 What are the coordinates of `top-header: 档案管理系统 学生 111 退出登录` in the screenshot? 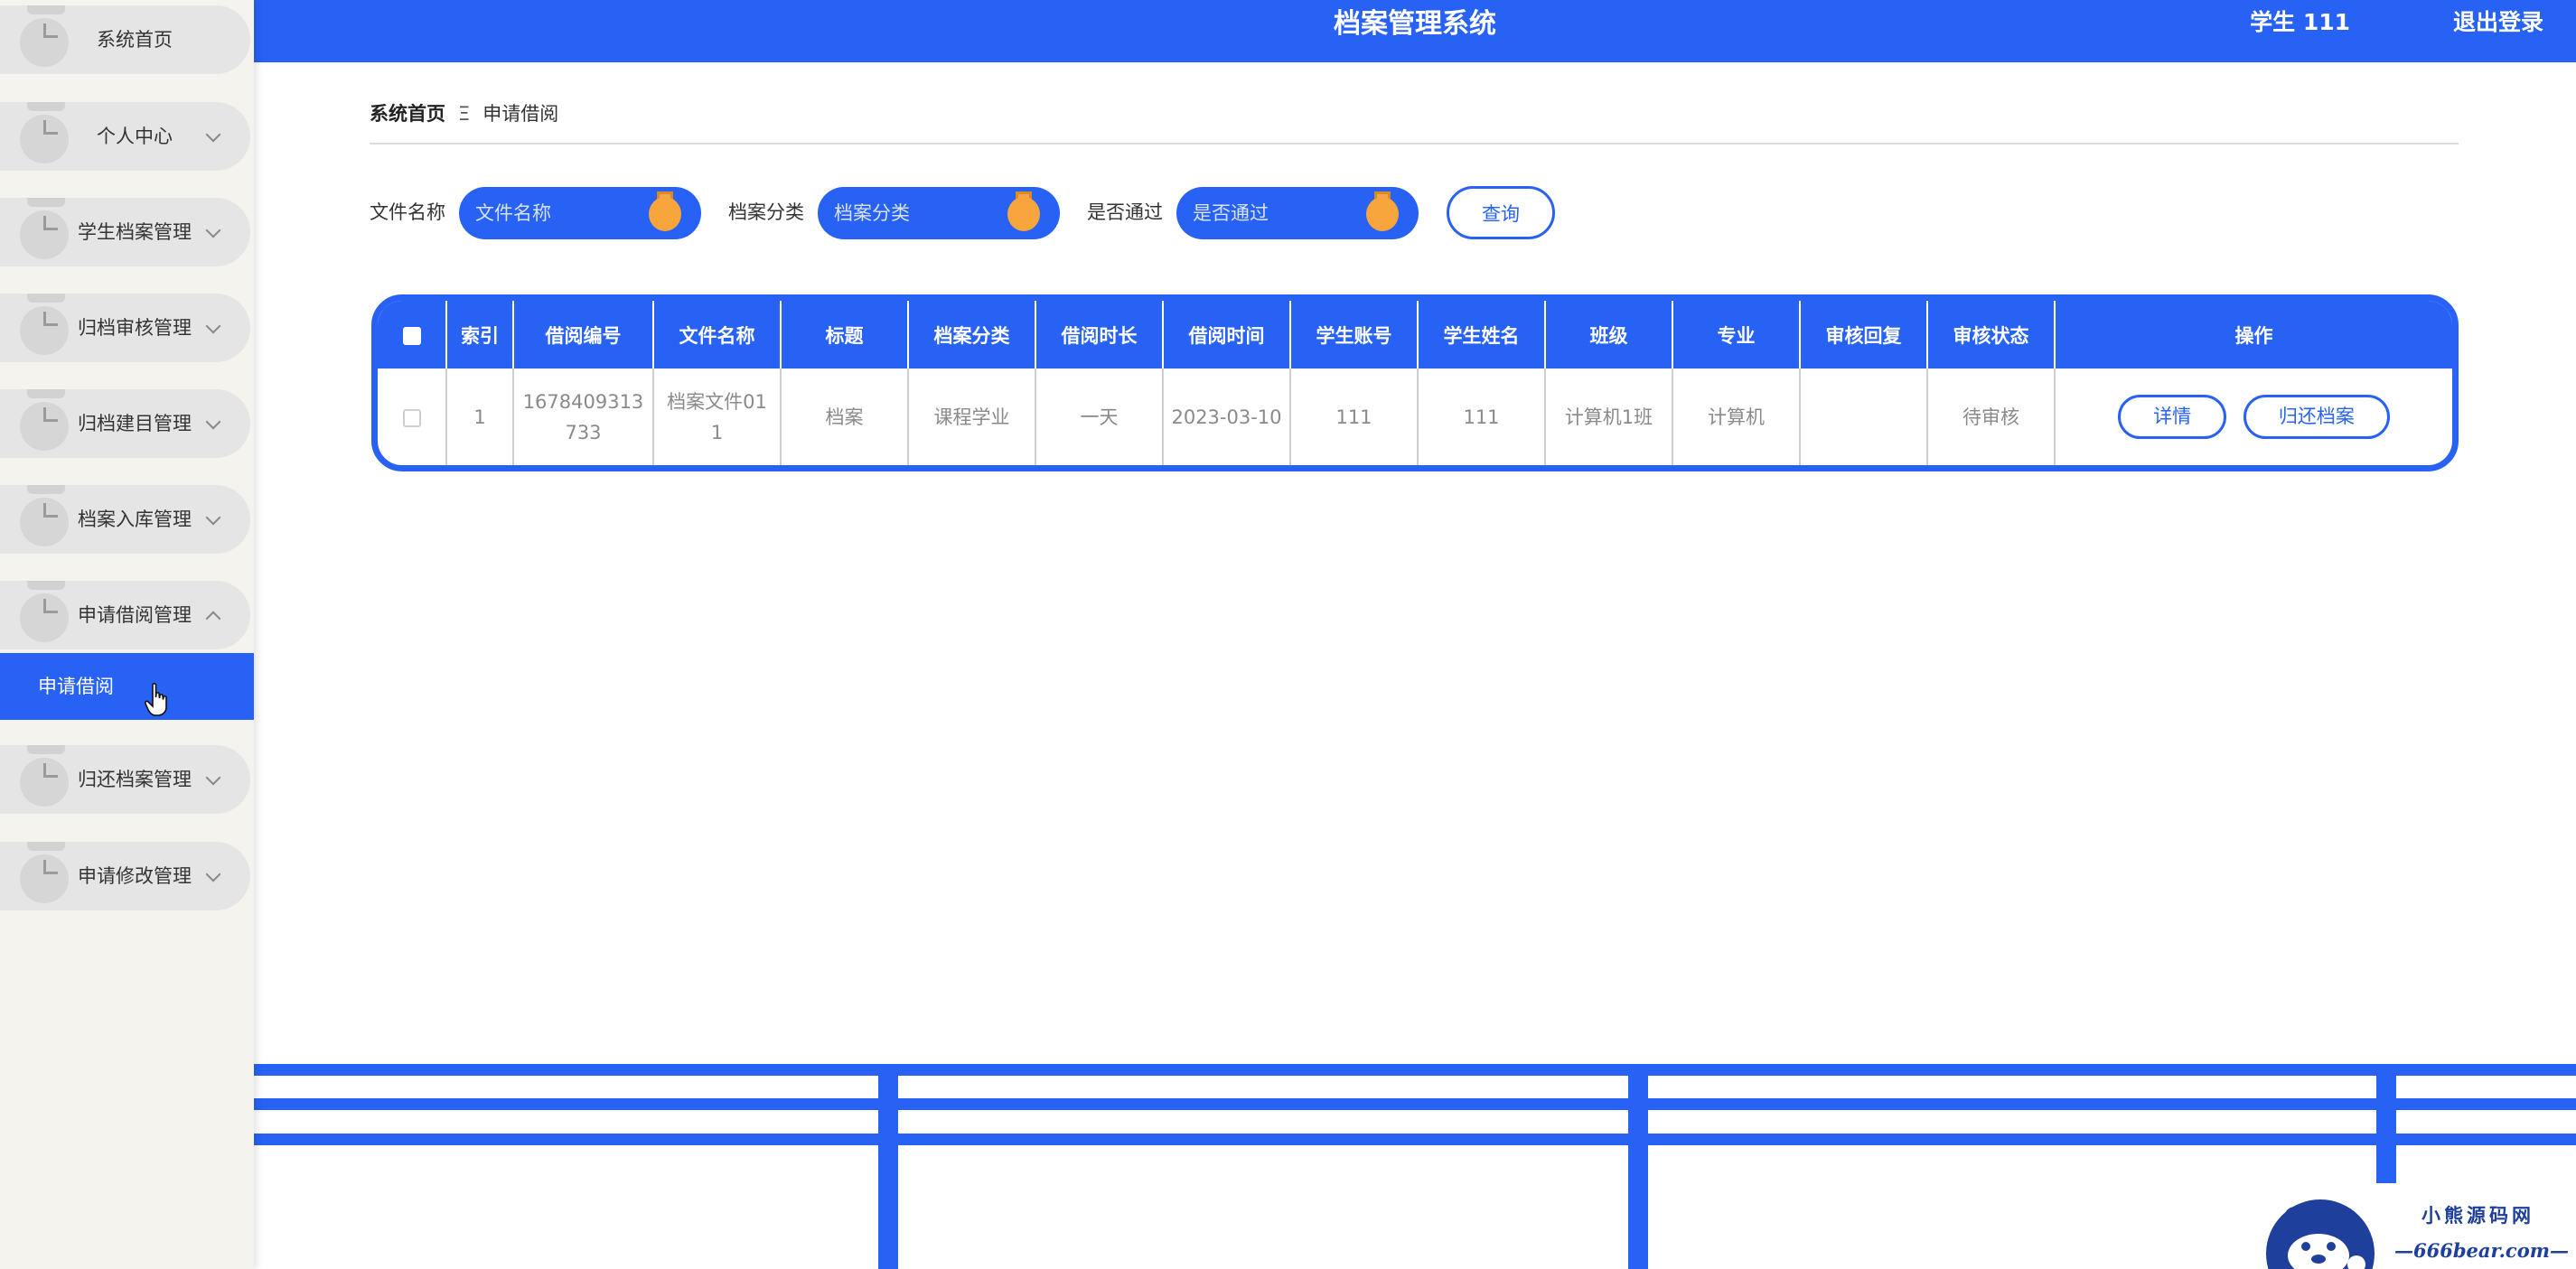 It's located at (1415, 31).